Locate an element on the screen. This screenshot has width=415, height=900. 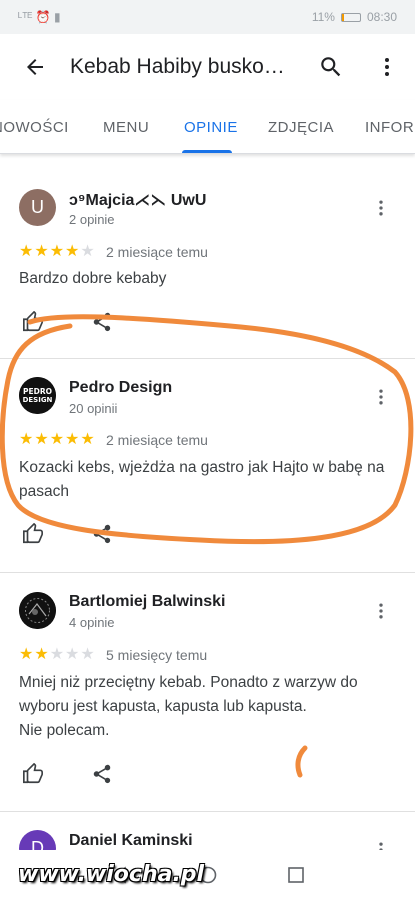
back-button is located at coordinates (35, 67).